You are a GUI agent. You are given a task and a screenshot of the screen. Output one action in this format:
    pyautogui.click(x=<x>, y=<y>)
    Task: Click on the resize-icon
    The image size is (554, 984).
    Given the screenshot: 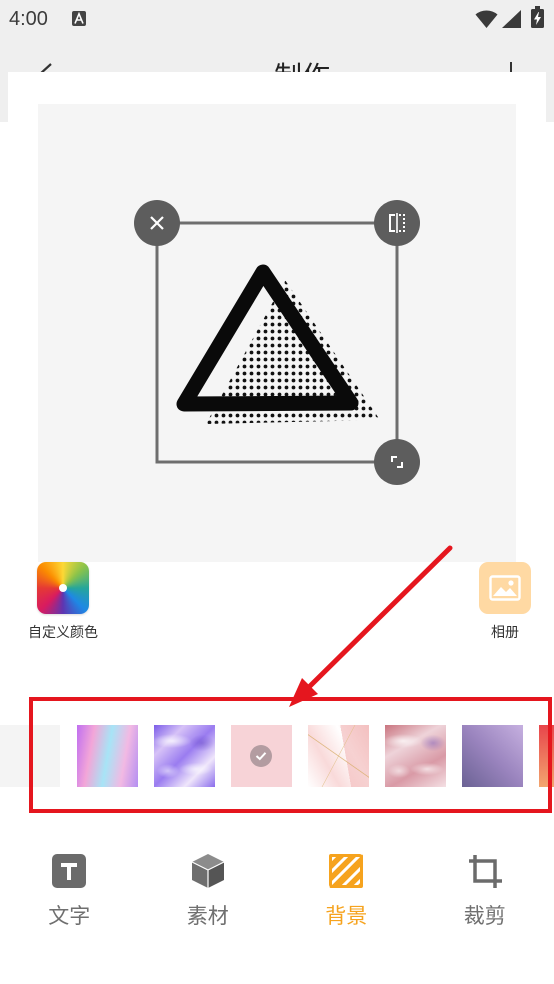 What is the action you would take?
    pyautogui.click(x=397, y=462)
    